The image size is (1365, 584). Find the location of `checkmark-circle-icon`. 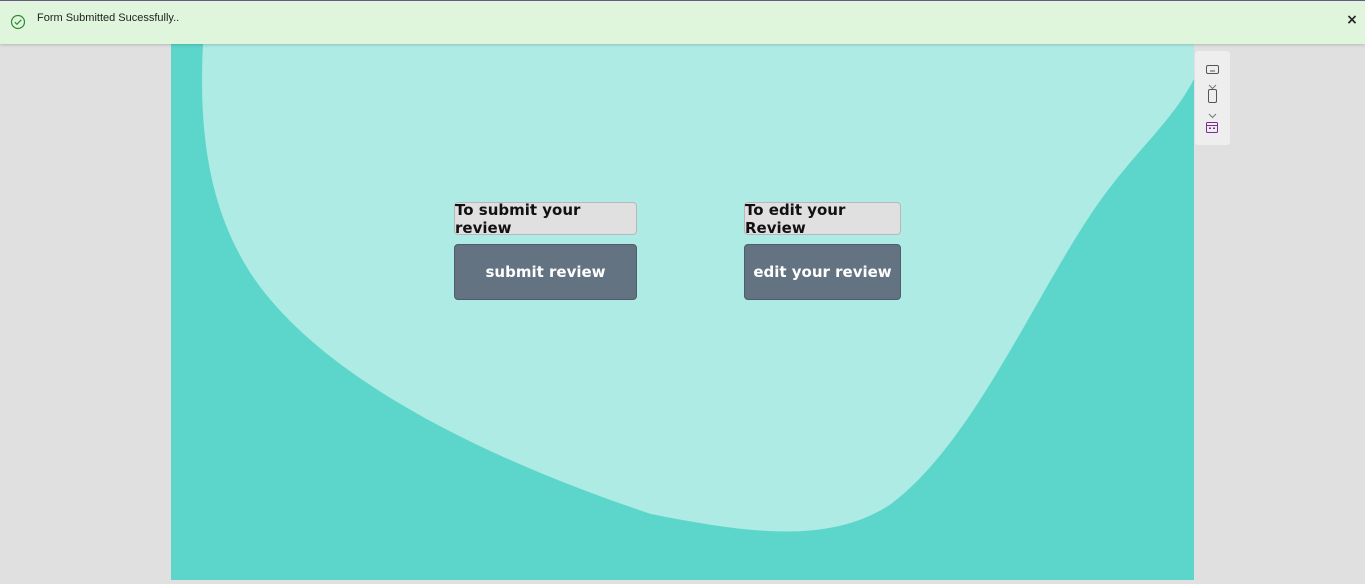

checkmark-circle-icon is located at coordinates (18, 22).